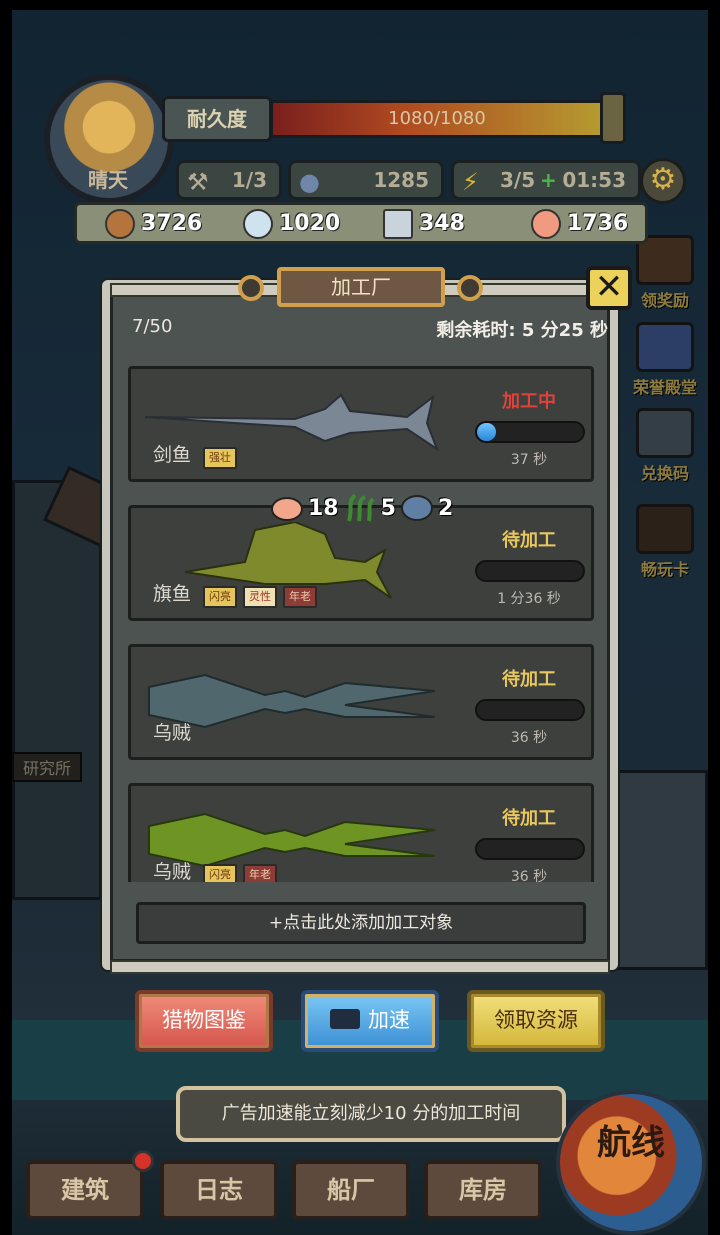 This screenshot has height=1235, width=720. I want to click on item-time: 37 秒, so click(529, 460).